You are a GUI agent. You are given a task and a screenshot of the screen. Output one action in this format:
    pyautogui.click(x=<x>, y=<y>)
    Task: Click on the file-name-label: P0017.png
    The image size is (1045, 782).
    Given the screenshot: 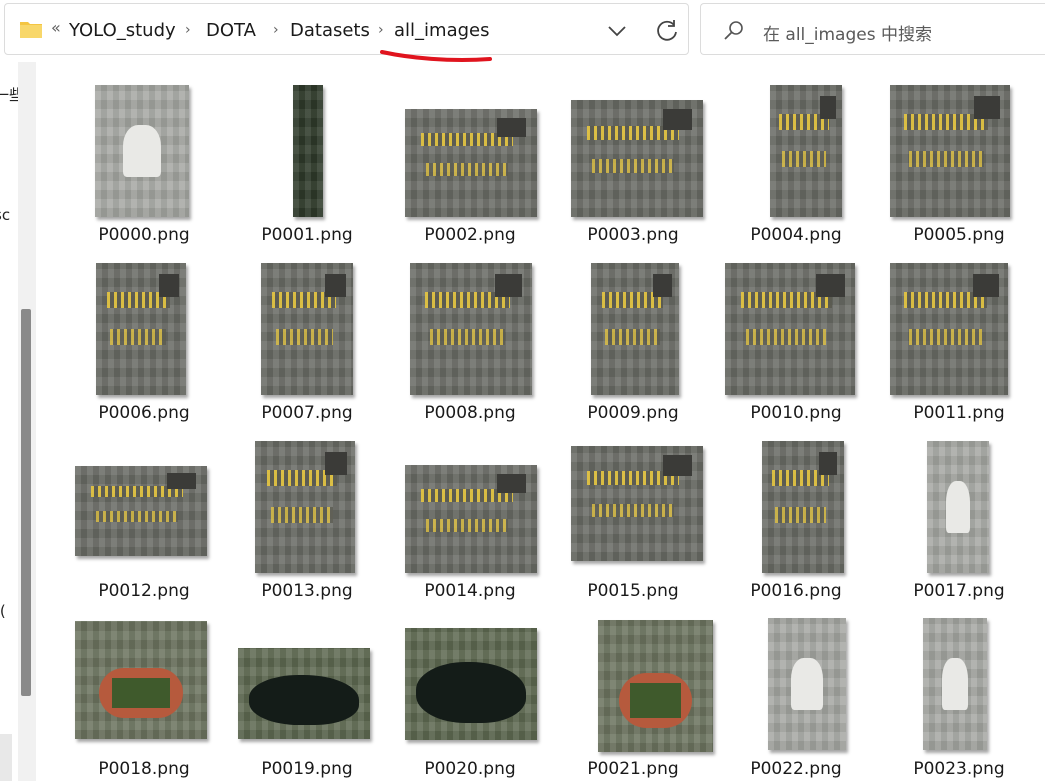 What is the action you would take?
    pyautogui.click(x=959, y=591)
    